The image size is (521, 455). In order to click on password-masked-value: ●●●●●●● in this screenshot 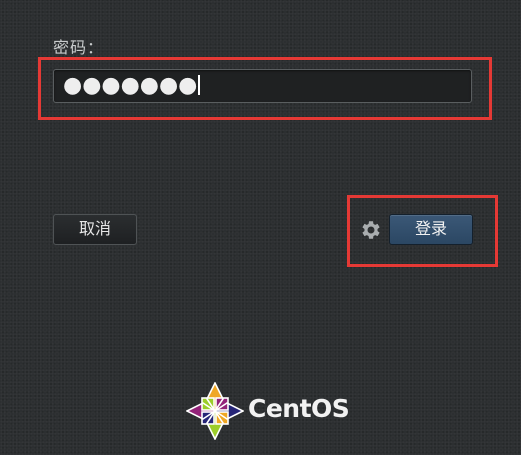, I will do `click(130, 85)`.